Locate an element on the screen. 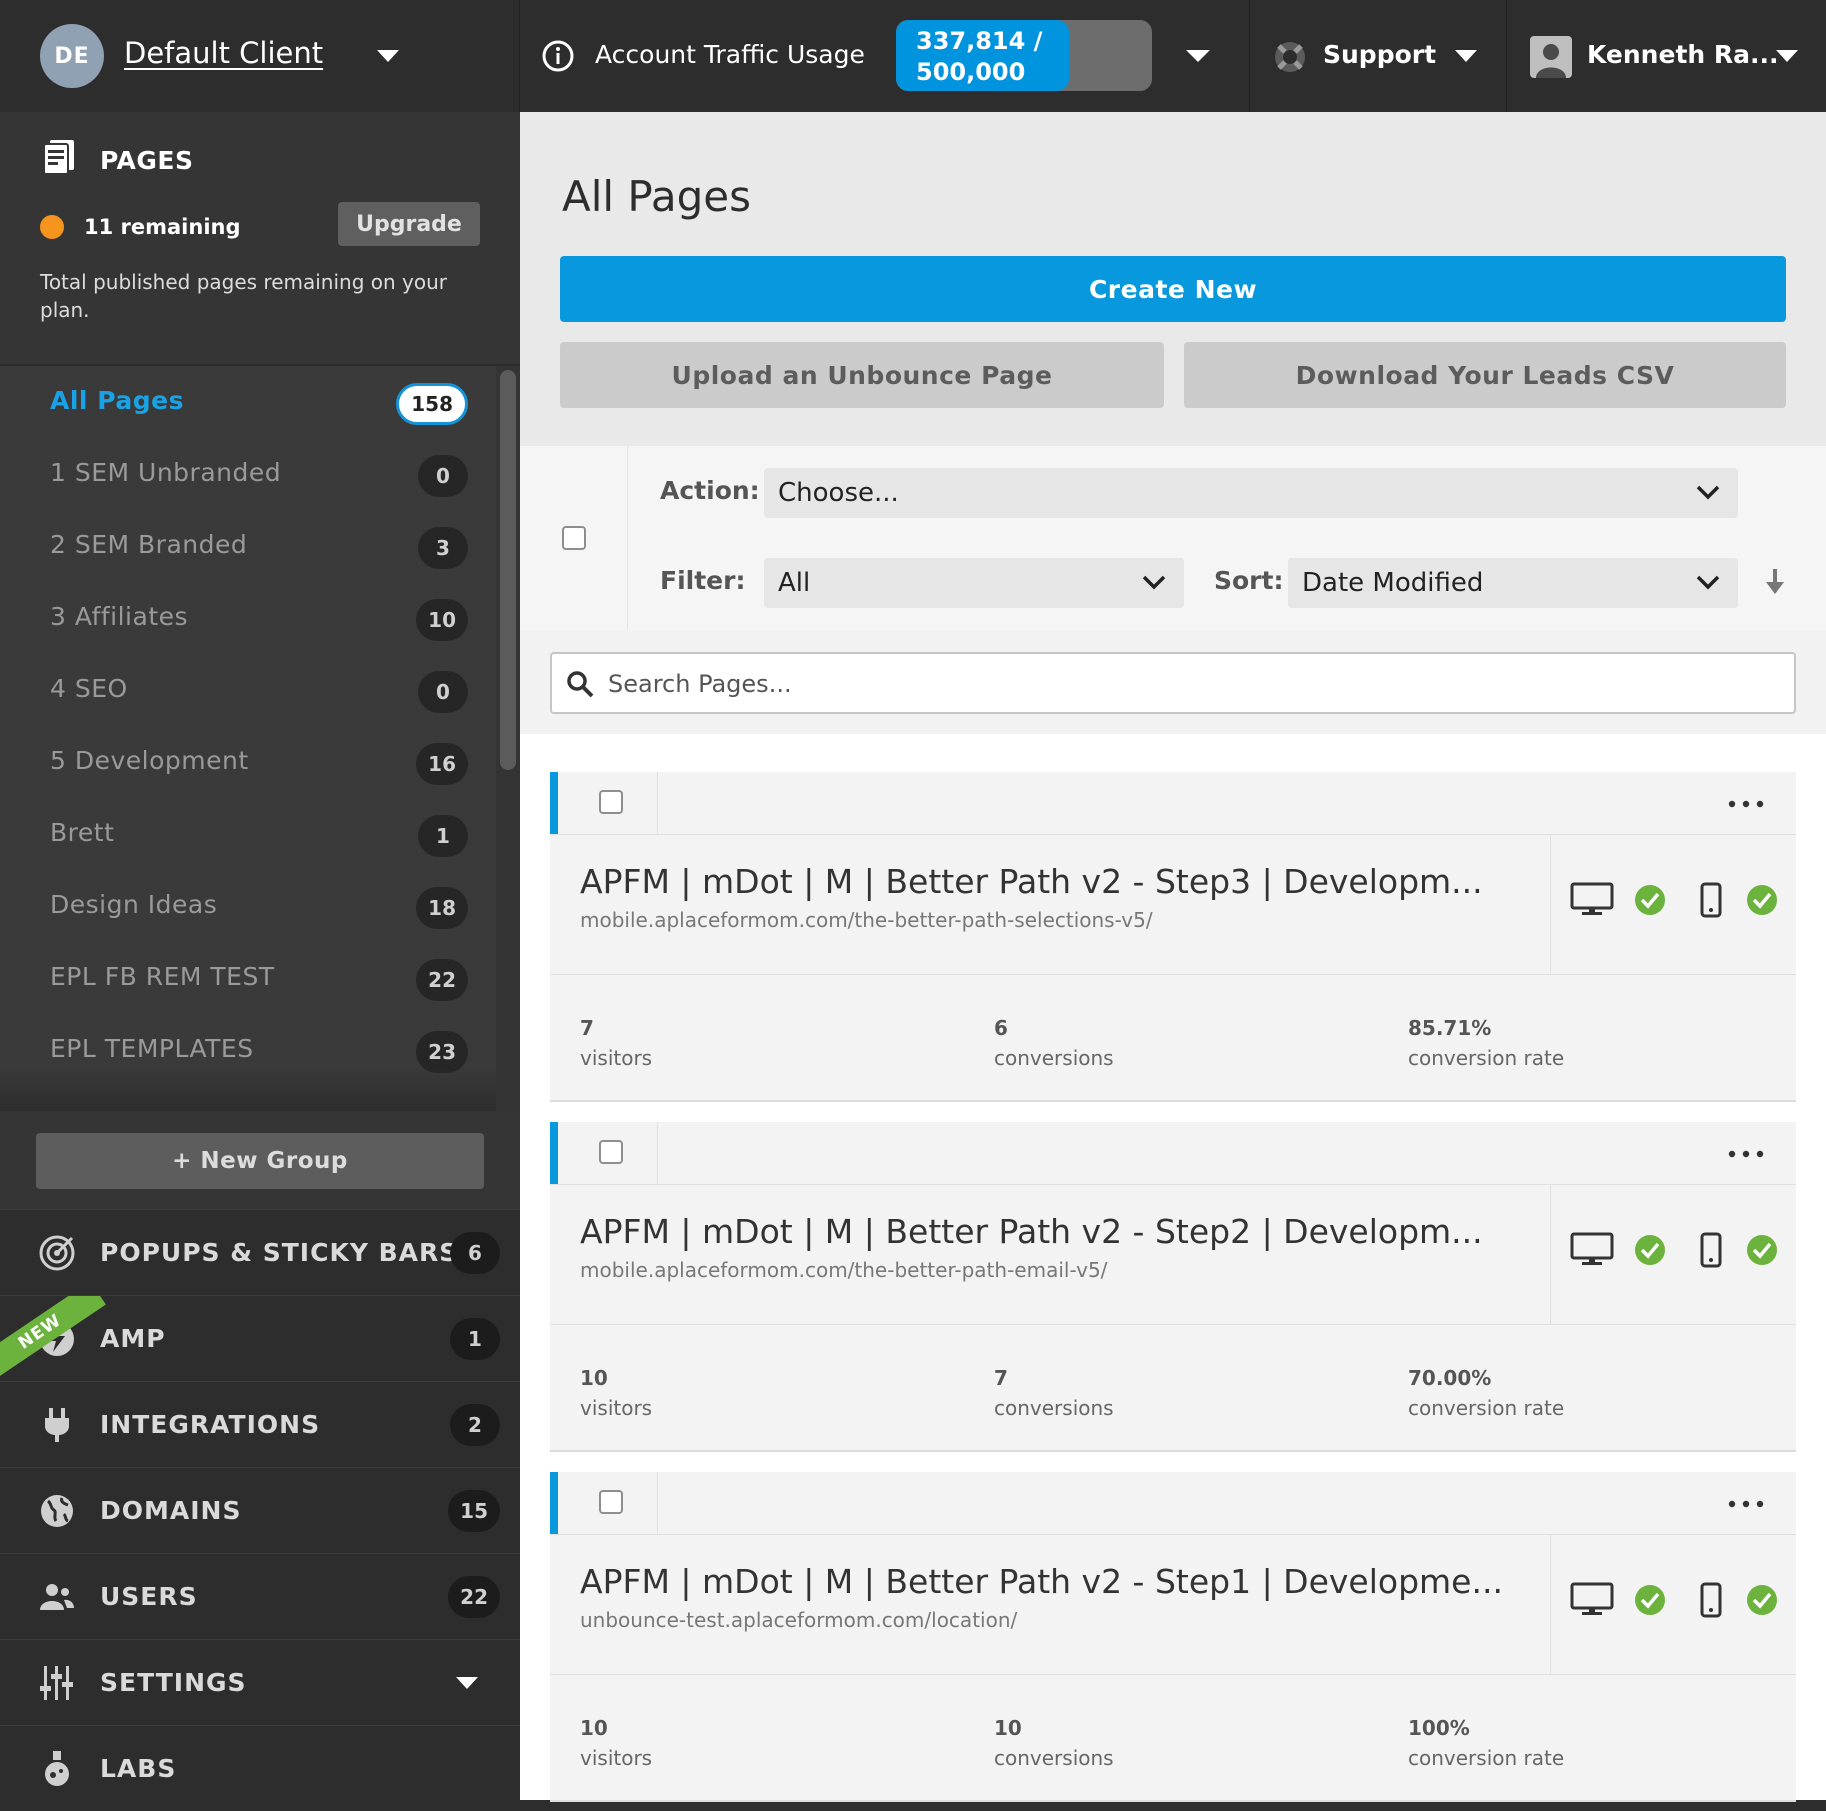 The image size is (1826, 1811). group-label: All Pages is located at coordinates (117, 400).